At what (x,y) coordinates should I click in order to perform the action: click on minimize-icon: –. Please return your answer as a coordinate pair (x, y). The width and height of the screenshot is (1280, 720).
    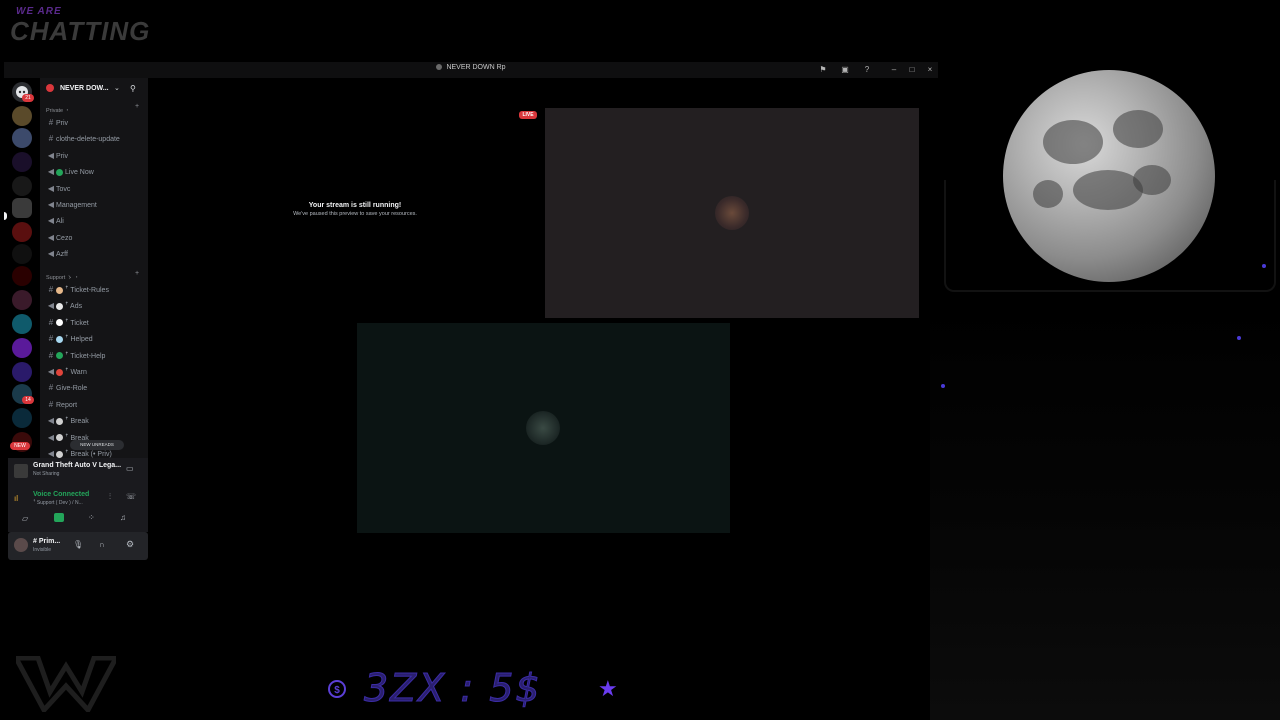
    Looking at the image, I should click on (894, 70).